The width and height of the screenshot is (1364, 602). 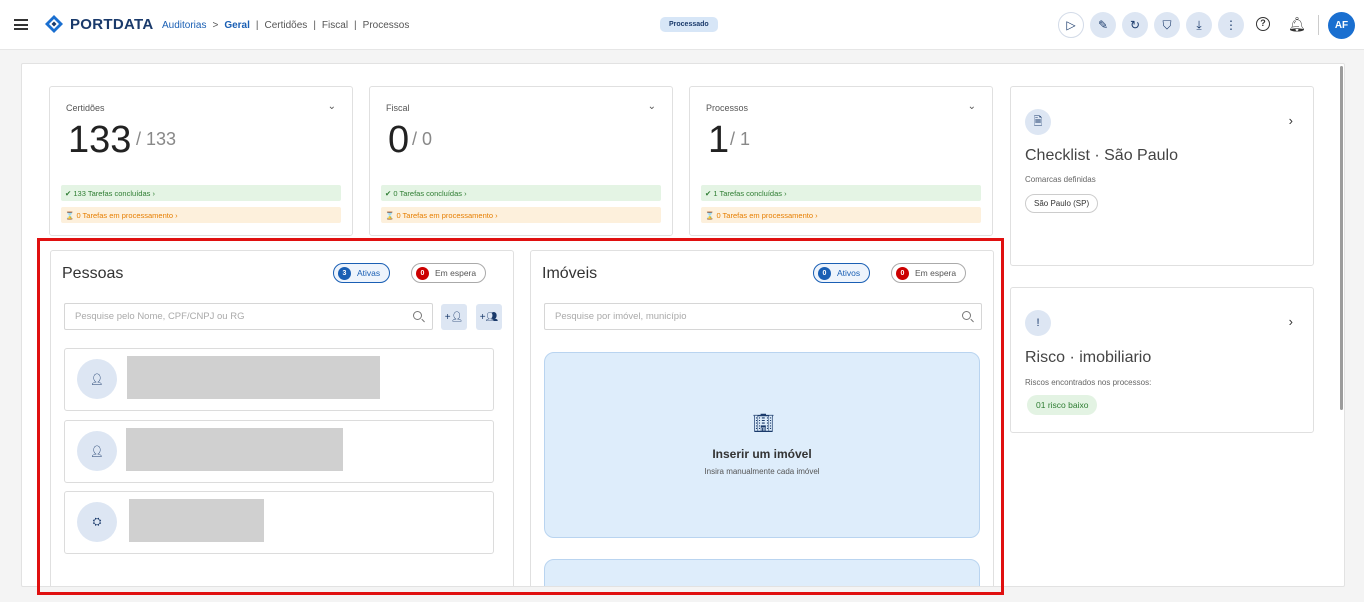 What do you see at coordinates (1167, 25) in the screenshot?
I see `shield-icon: ⛉` at bounding box center [1167, 25].